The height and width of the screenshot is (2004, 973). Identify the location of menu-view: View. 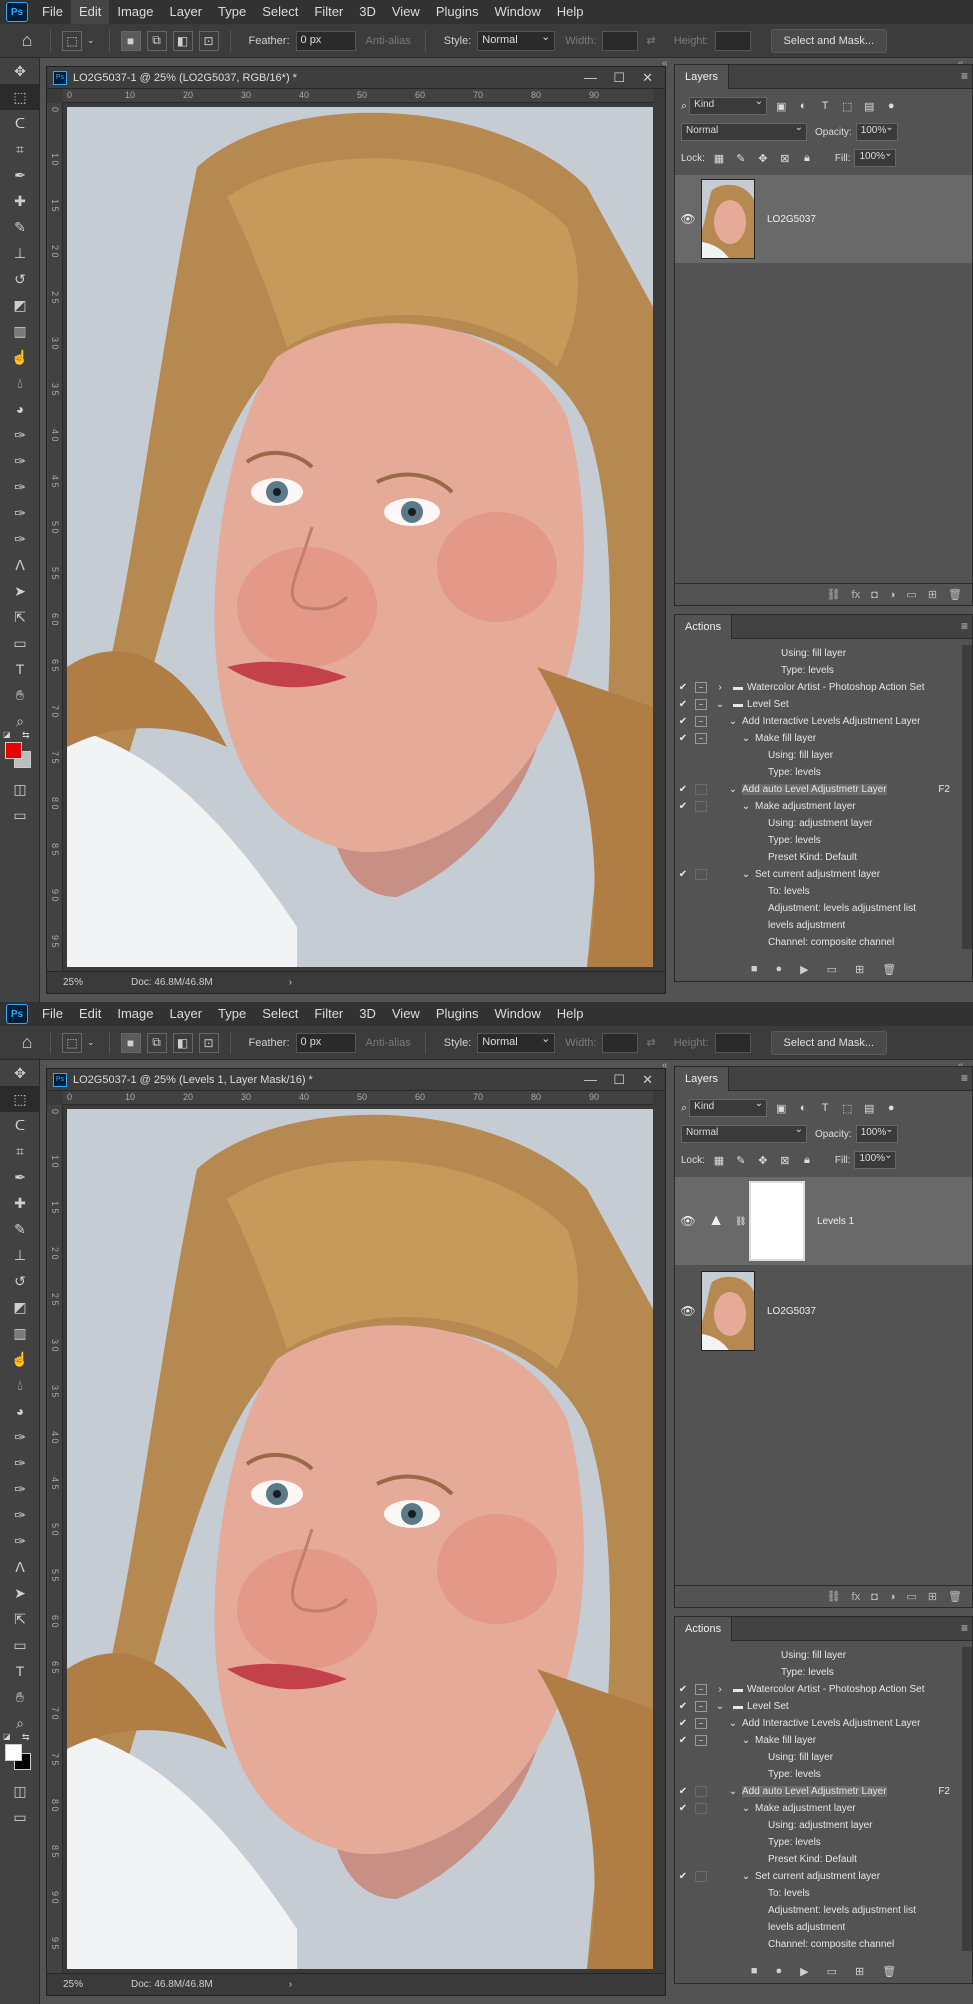
(406, 1014).